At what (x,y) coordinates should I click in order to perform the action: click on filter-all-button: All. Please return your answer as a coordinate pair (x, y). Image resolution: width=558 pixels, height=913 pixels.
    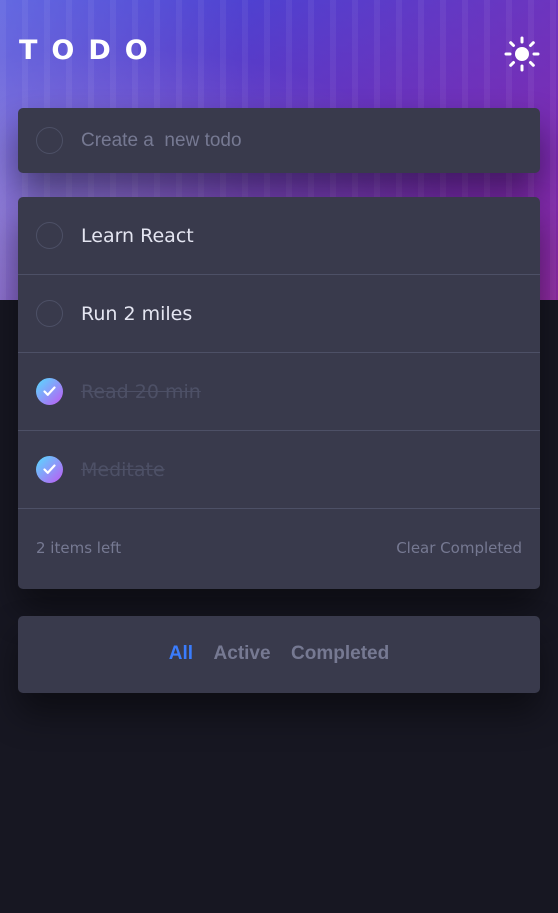
    Looking at the image, I should click on (181, 654).